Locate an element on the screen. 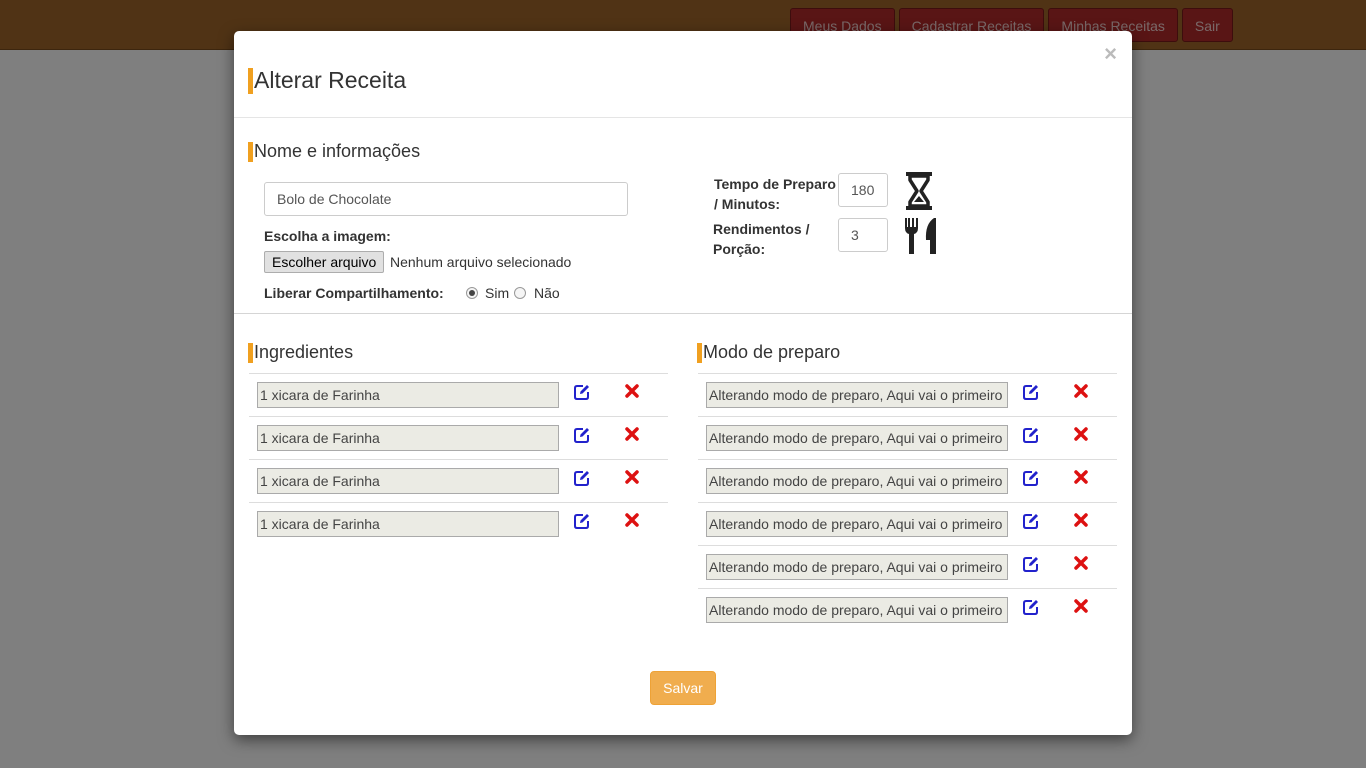 This screenshot has height=768, width=1366. share-yes-radio is located at coordinates (472, 293).